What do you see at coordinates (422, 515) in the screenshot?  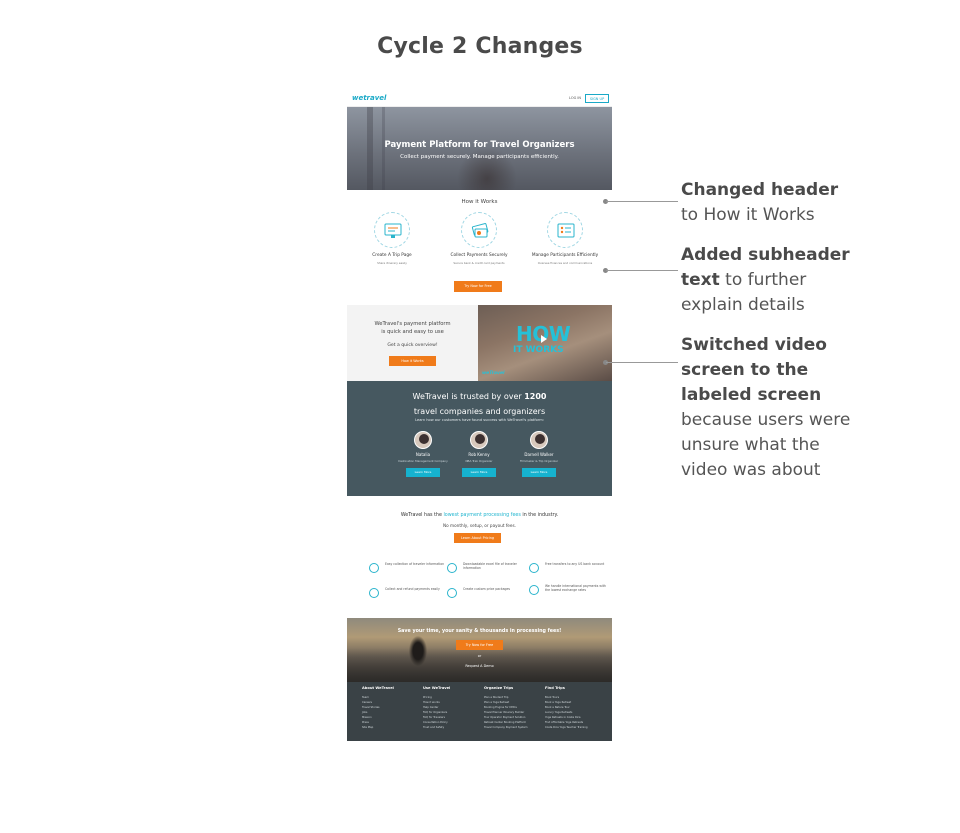 I see `pricing-text-pre: WeTravel has the` at bounding box center [422, 515].